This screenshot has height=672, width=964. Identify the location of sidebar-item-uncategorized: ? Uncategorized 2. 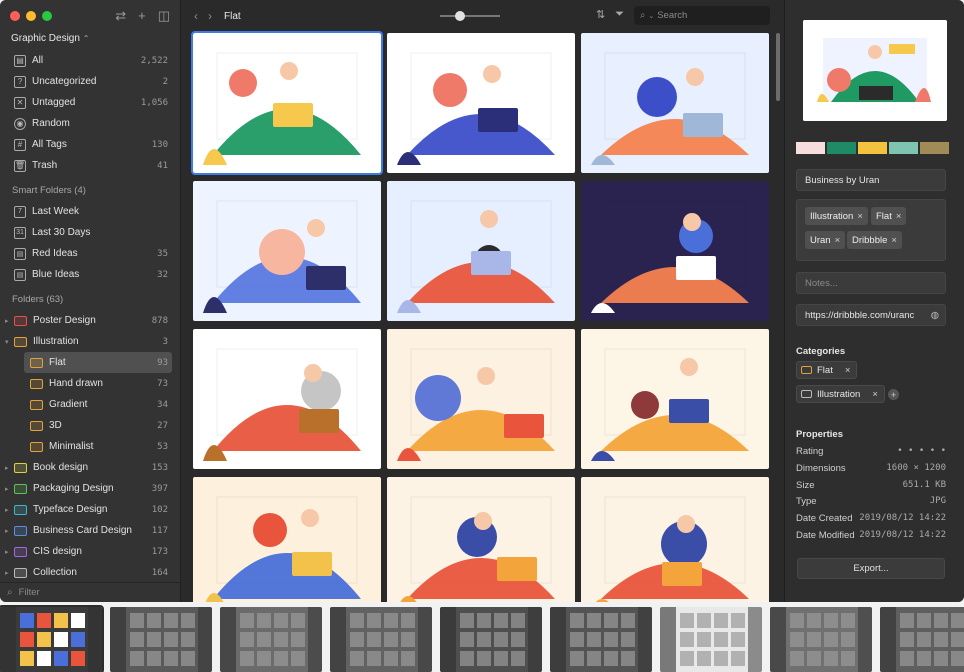
(90, 81).